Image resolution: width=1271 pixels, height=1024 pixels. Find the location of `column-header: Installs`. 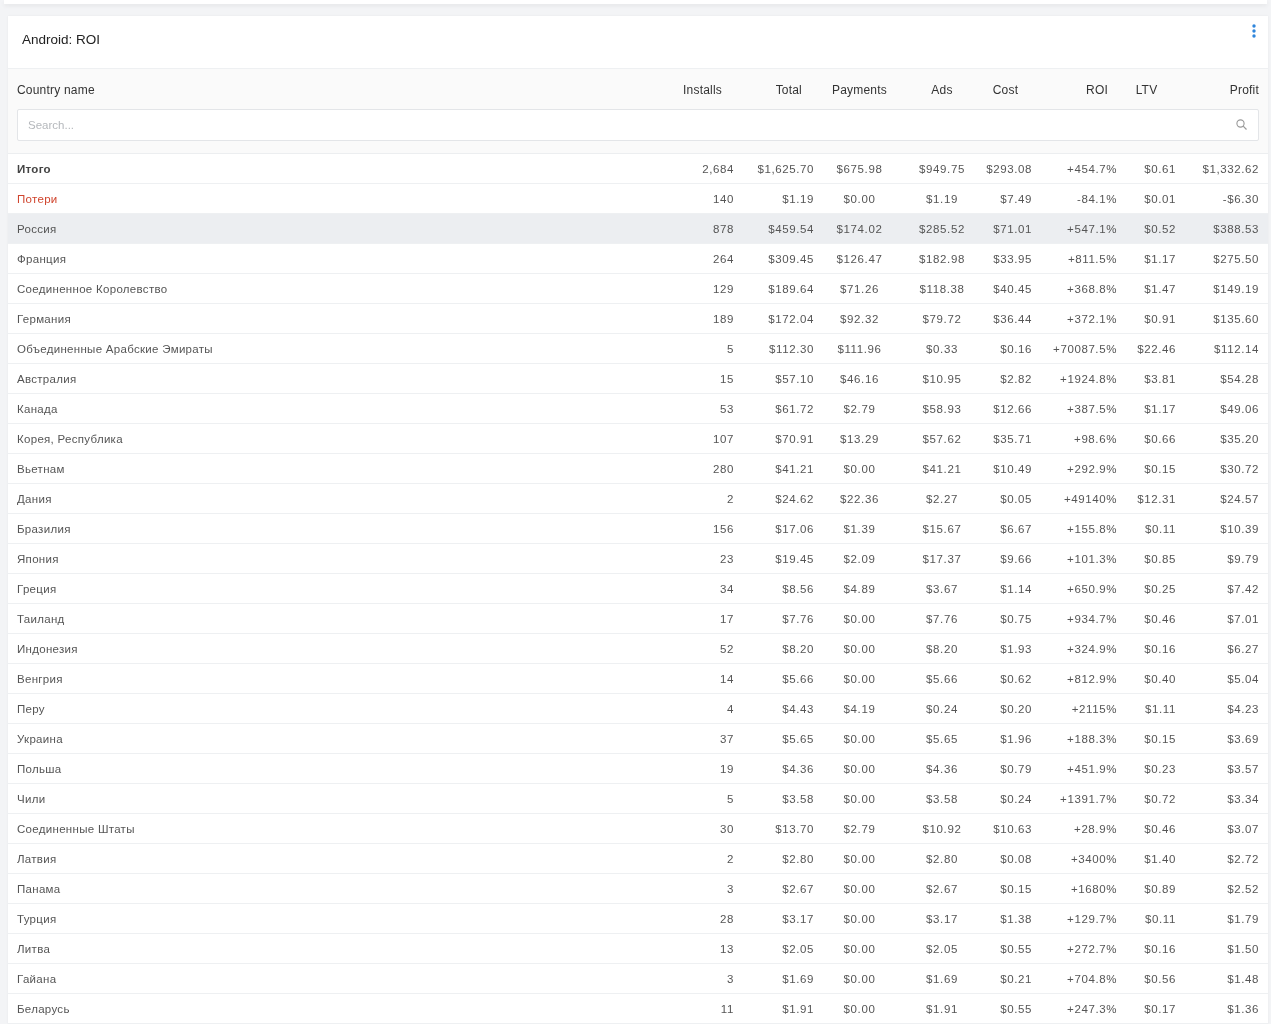

column-header: Installs is located at coordinates (694, 90).